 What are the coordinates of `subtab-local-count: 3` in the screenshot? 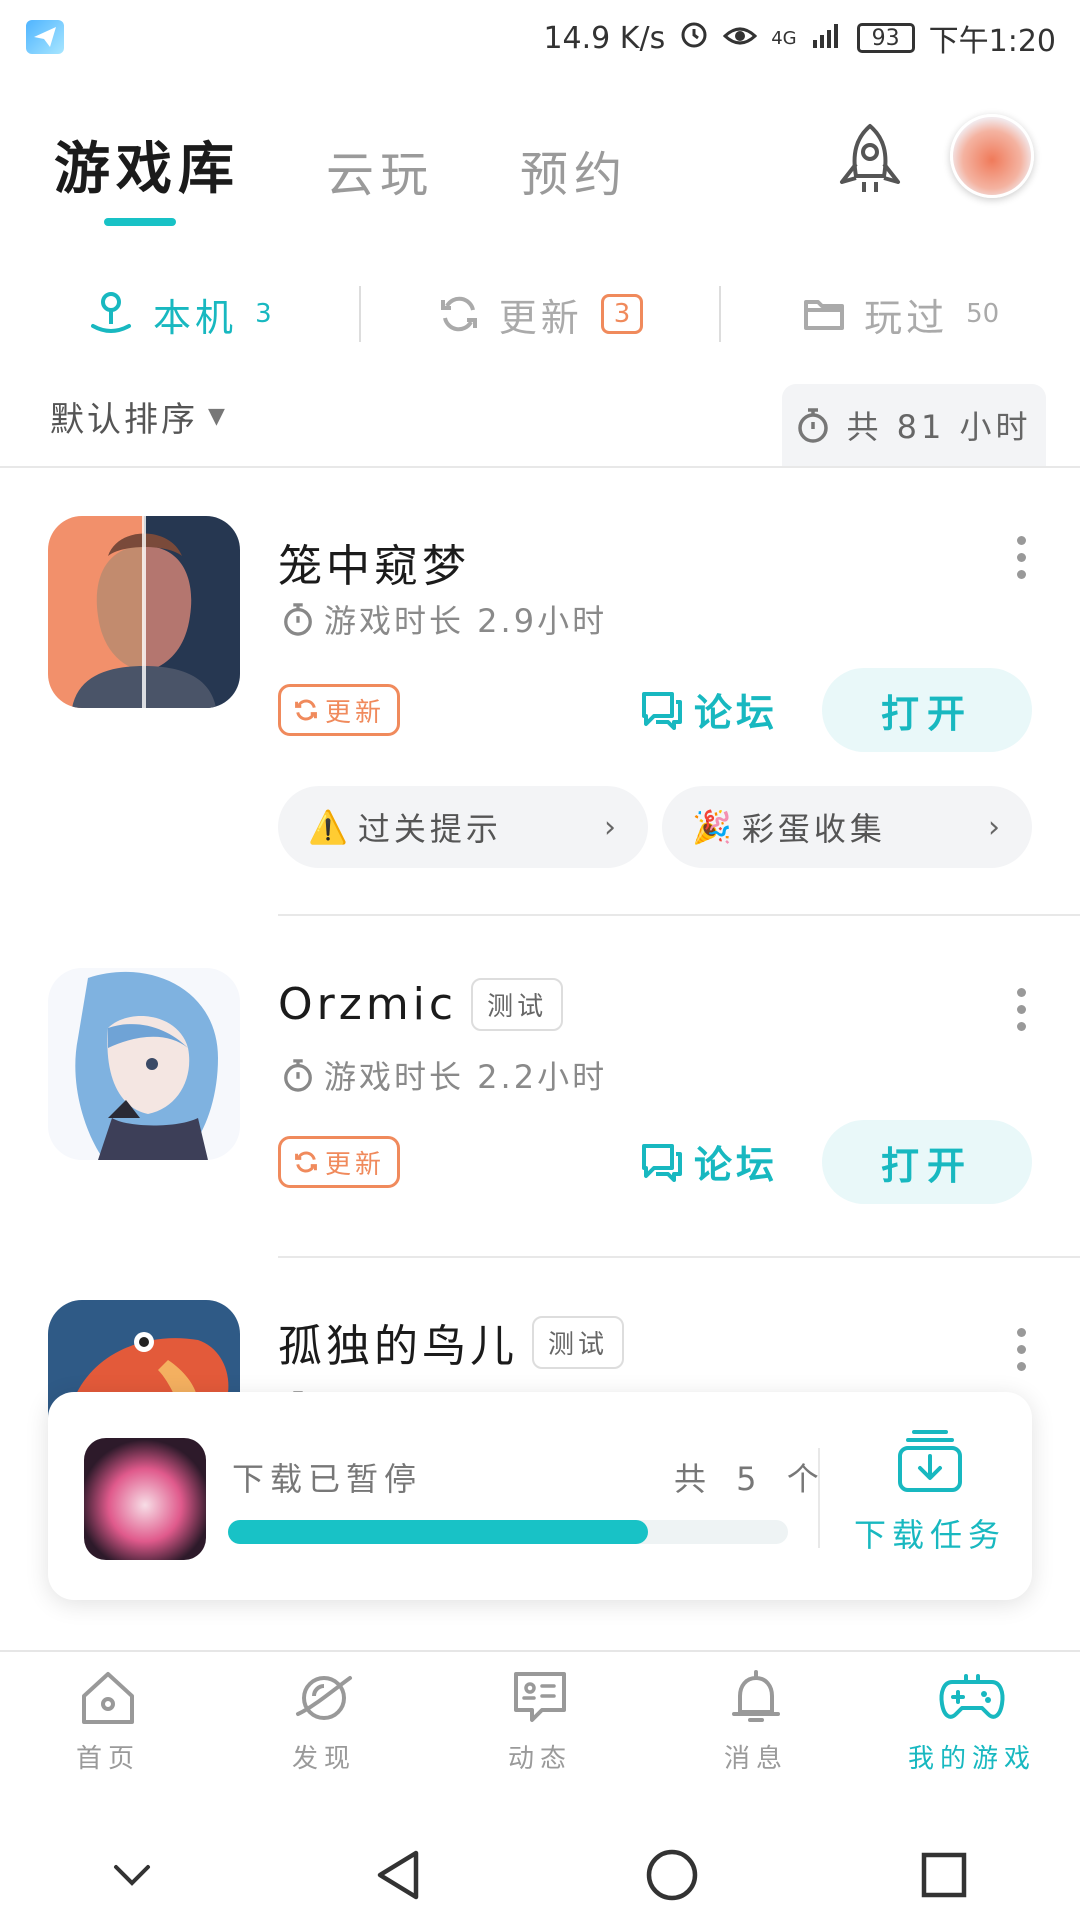 It's located at (263, 314).